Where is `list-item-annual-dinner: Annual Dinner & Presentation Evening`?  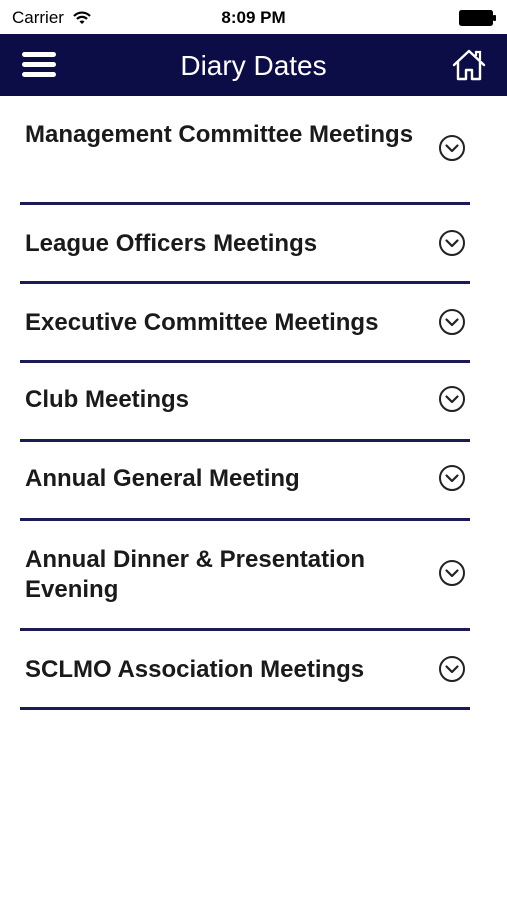
list-item-annual-dinner: Annual Dinner & Presentation Evening is located at coordinates (245, 576).